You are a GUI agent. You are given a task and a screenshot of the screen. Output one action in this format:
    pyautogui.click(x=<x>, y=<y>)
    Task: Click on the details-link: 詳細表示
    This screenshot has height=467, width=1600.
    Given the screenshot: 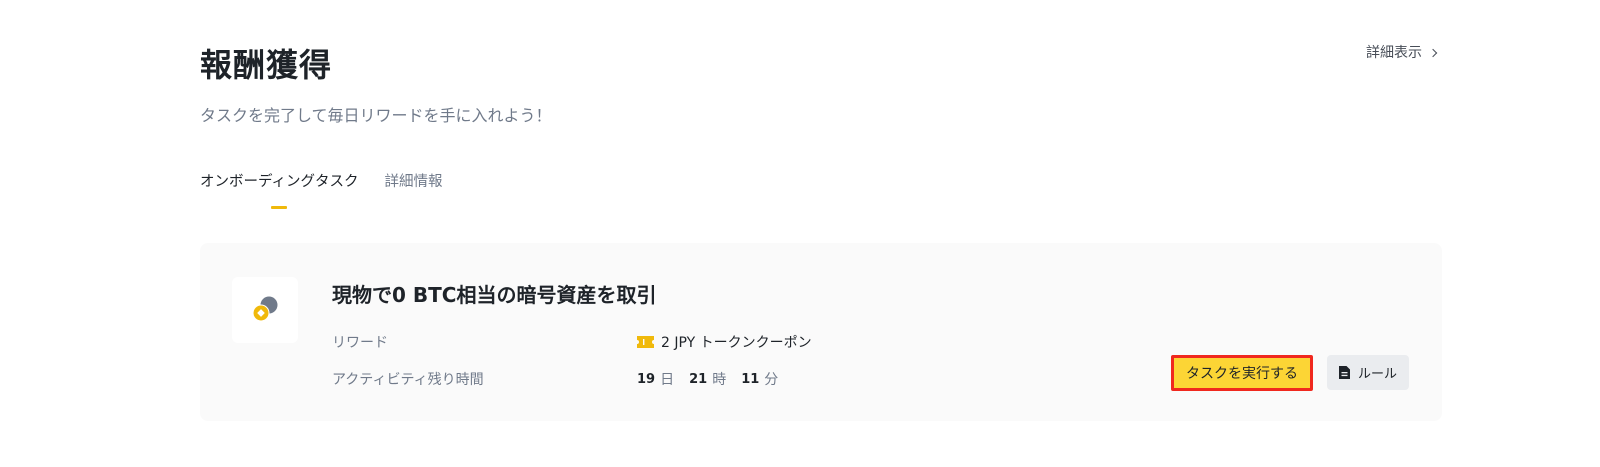 What is the action you would take?
    pyautogui.click(x=1402, y=52)
    